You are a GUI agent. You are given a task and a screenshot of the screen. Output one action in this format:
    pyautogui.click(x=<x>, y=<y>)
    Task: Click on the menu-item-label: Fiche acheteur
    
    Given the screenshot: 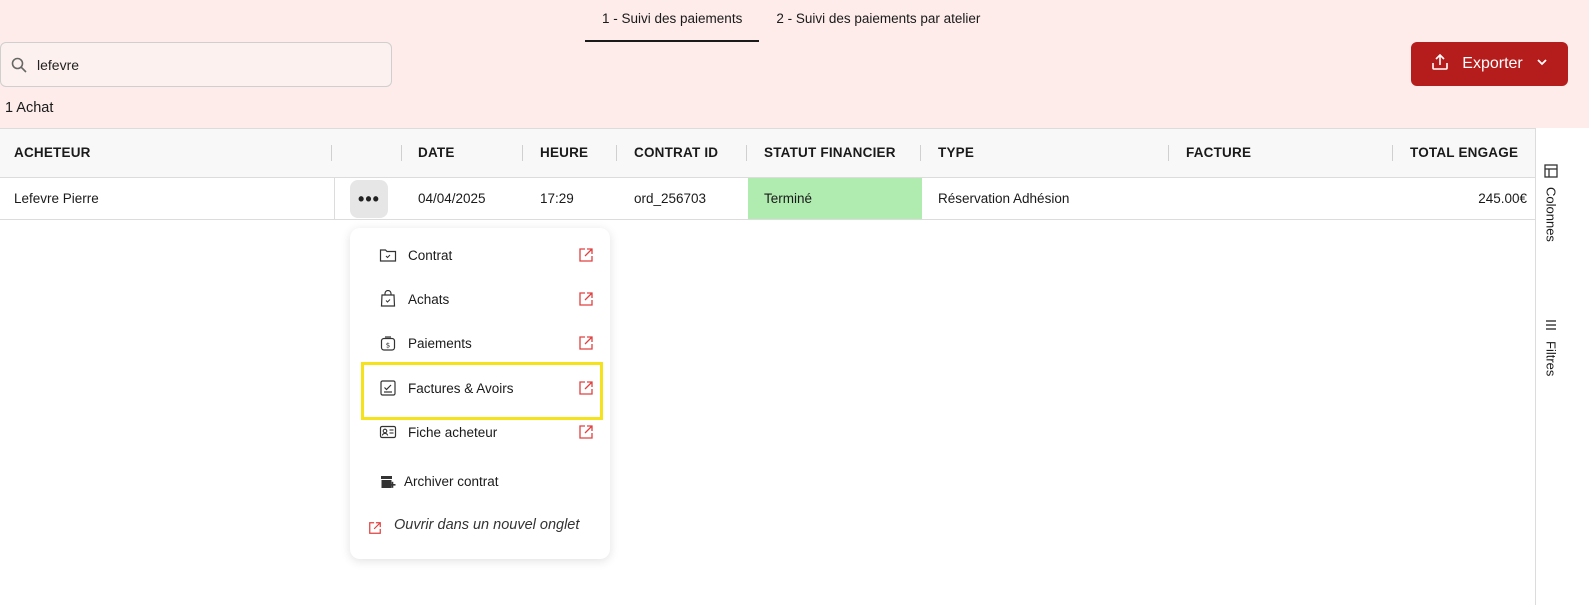 What is the action you would take?
    pyautogui.click(x=453, y=432)
    